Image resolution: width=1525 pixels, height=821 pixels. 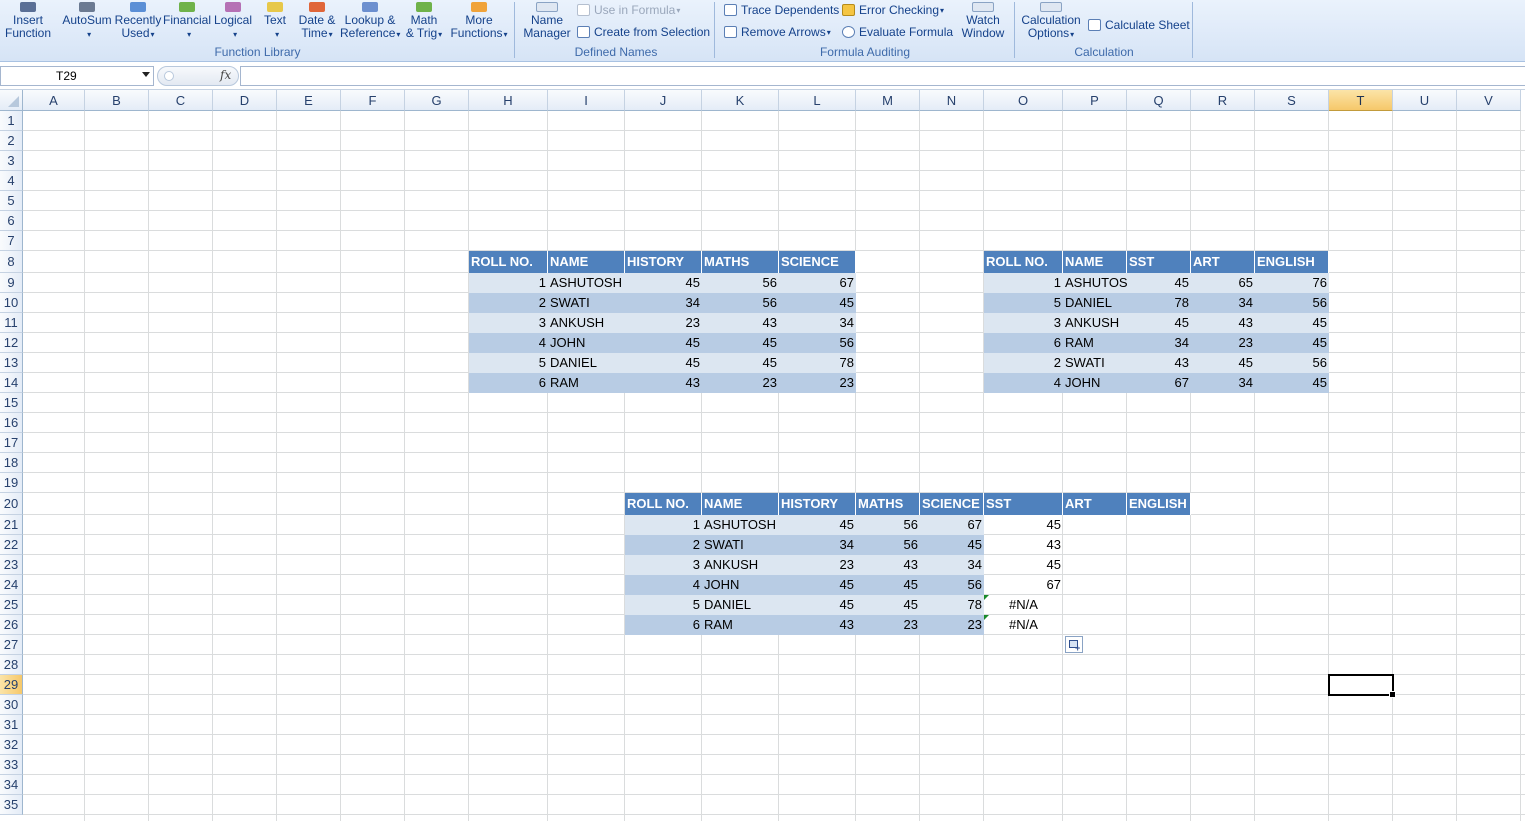 What do you see at coordinates (740, 565) in the screenshot?
I see `cell-k23: ANKUSH` at bounding box center [740, 565].